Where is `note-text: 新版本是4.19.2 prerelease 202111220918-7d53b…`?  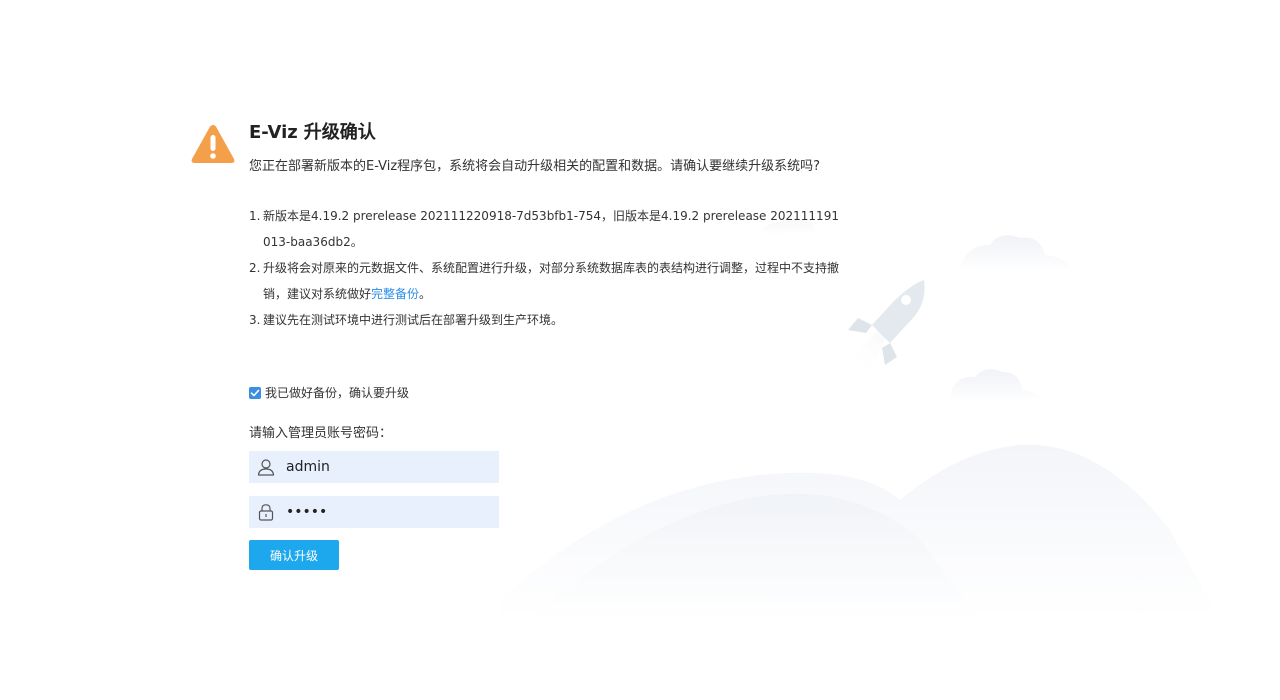 note-text: 新版本是4.19.2 prerelease 202111220918-7d53b… is located at coordinates (551, 229).